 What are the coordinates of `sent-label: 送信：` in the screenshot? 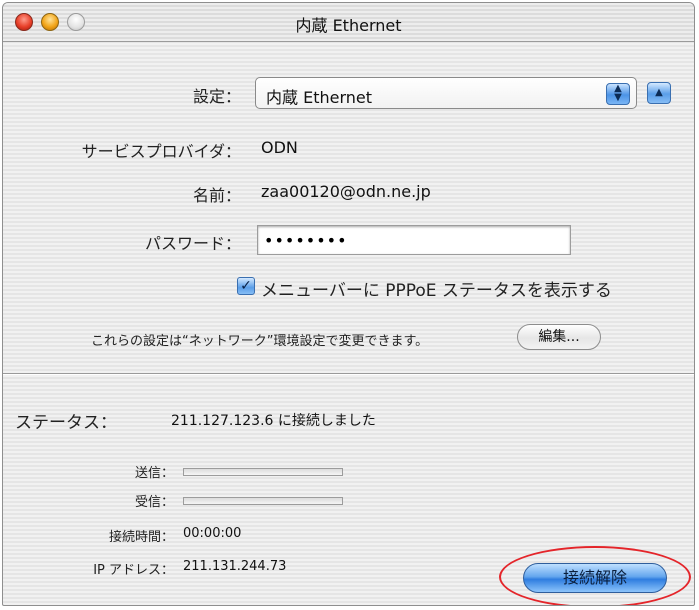 It's located at (154, 473).